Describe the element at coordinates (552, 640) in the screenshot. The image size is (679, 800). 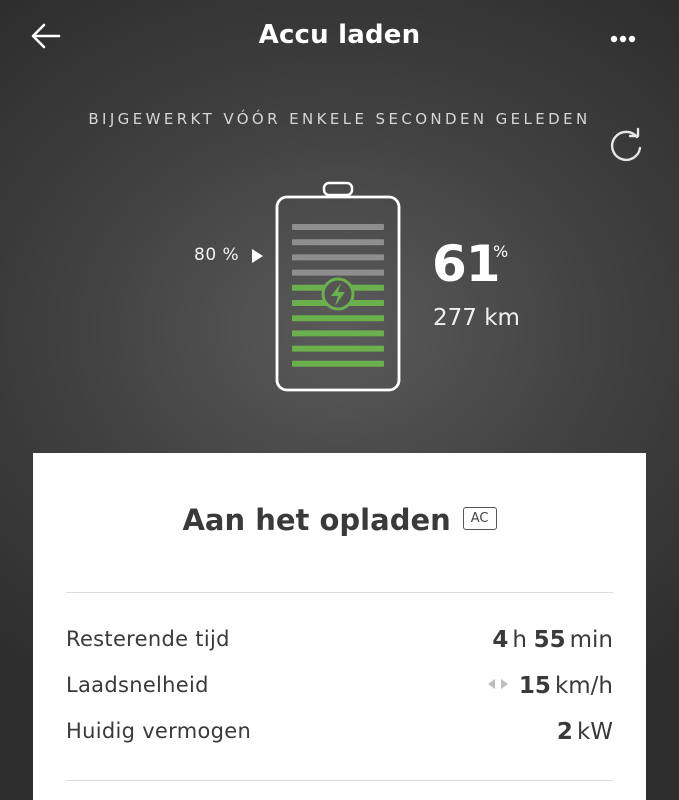
I see `remaining-time-value: 4h 55 min` at that location.